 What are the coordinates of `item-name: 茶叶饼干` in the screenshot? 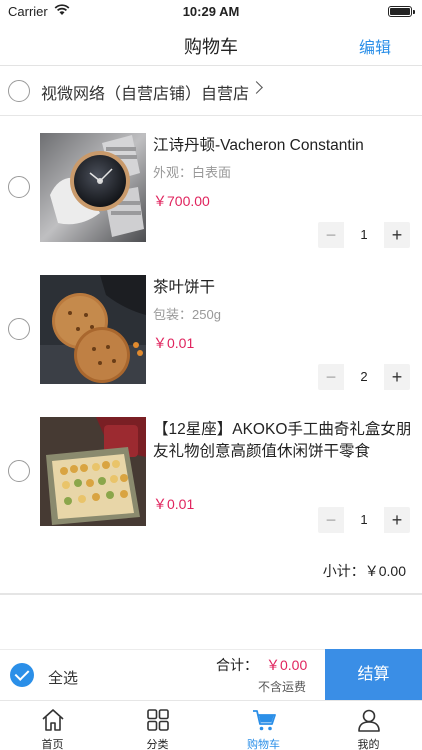 It's located at (284, 288).